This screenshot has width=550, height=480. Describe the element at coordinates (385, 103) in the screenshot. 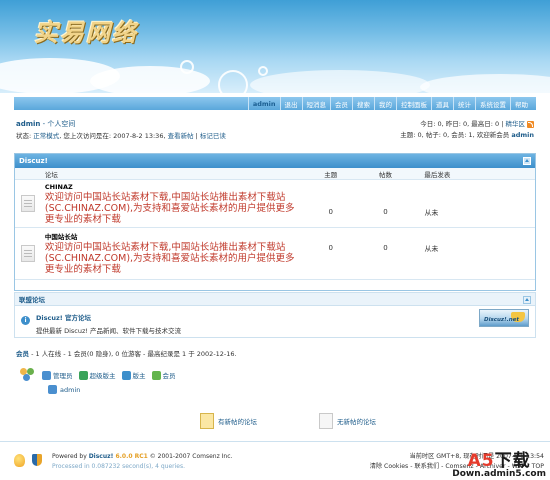

I see `nav-my: 我的` at that location.